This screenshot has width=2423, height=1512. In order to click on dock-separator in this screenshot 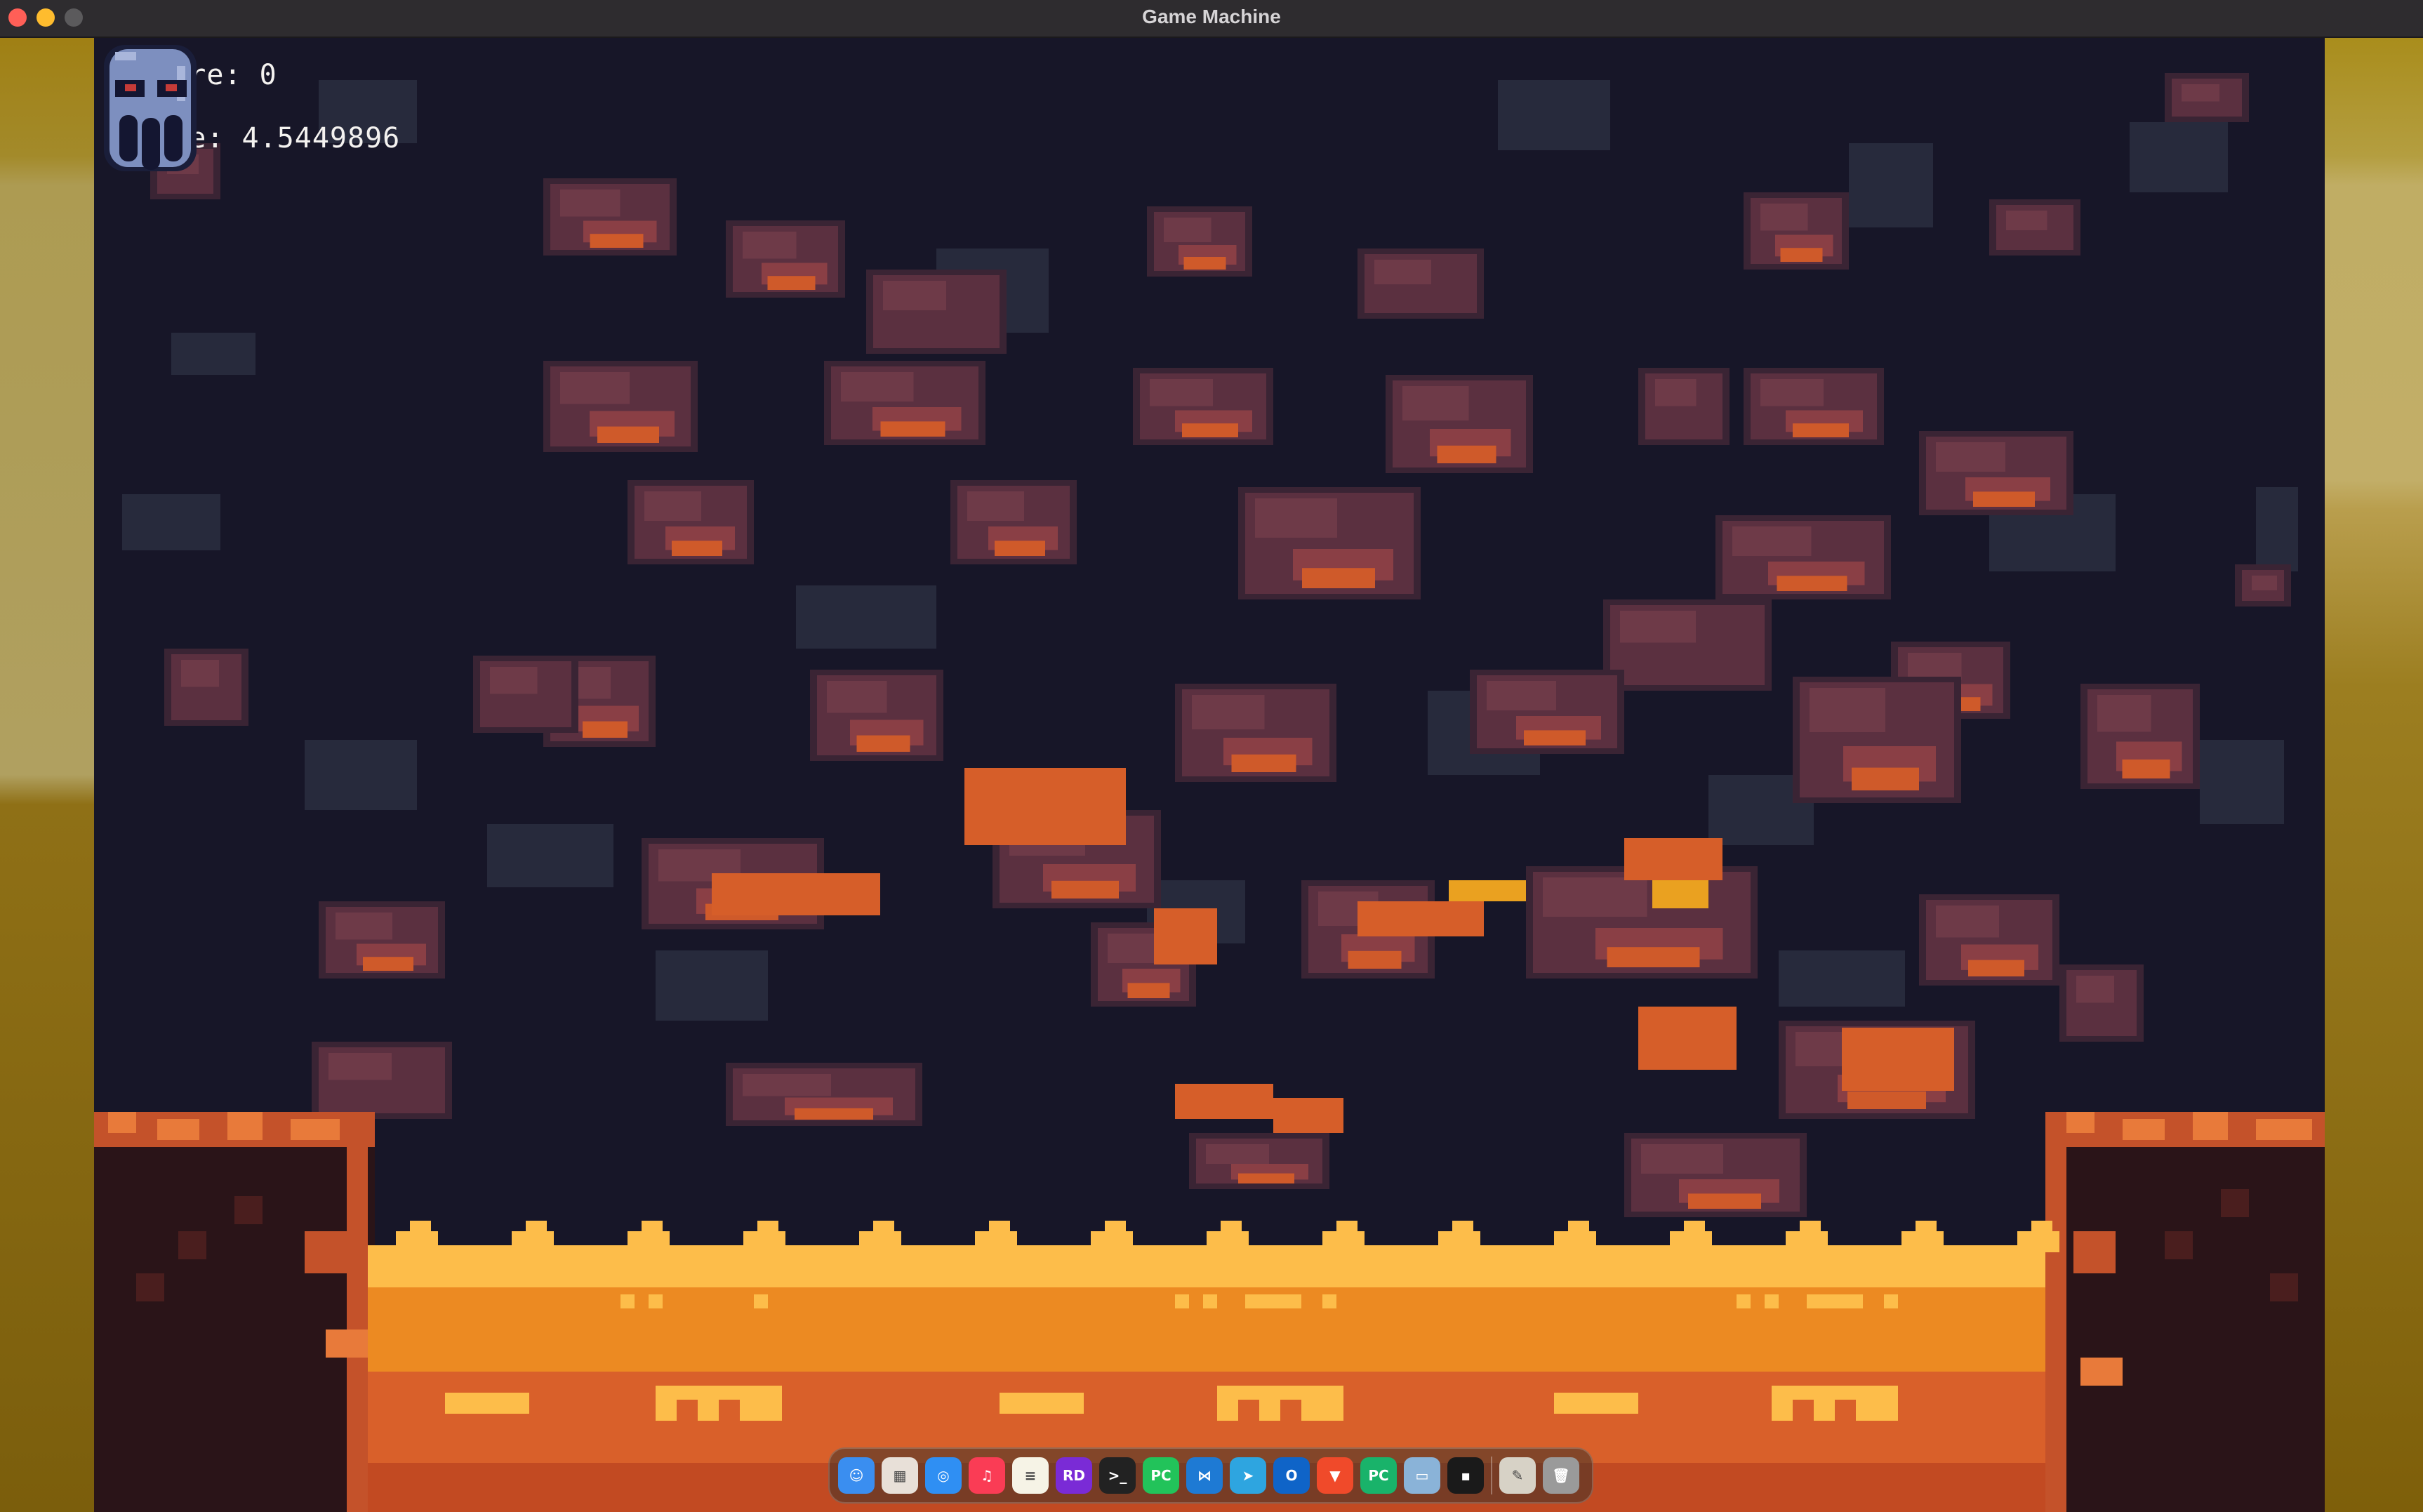, I will do `click(1491, 1475)`.